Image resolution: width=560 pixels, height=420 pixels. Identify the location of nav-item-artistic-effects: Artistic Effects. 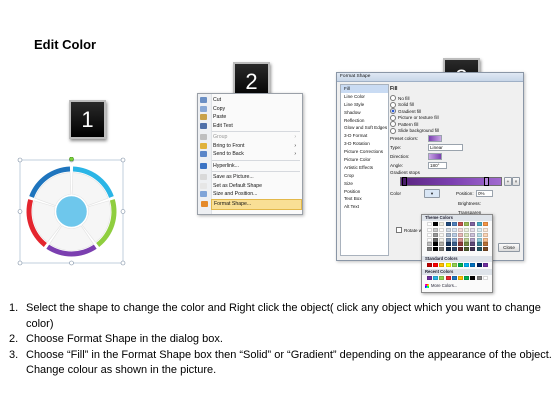
(364, 168).